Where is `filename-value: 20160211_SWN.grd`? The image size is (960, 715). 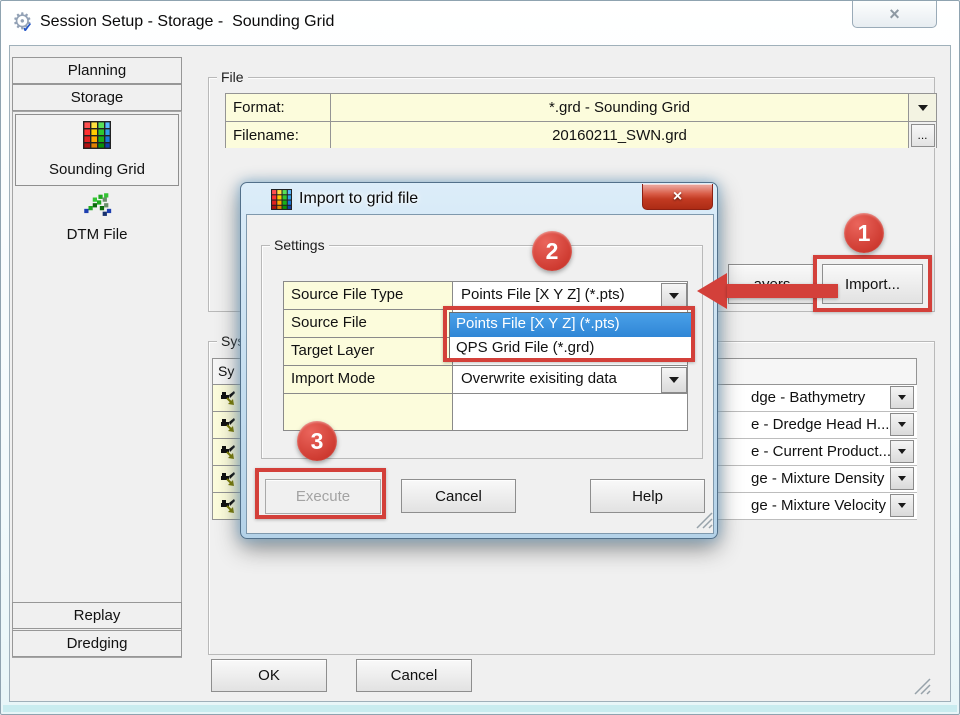
filename-value: 20160211_SWN.grd is located at coordinates (619, 135).